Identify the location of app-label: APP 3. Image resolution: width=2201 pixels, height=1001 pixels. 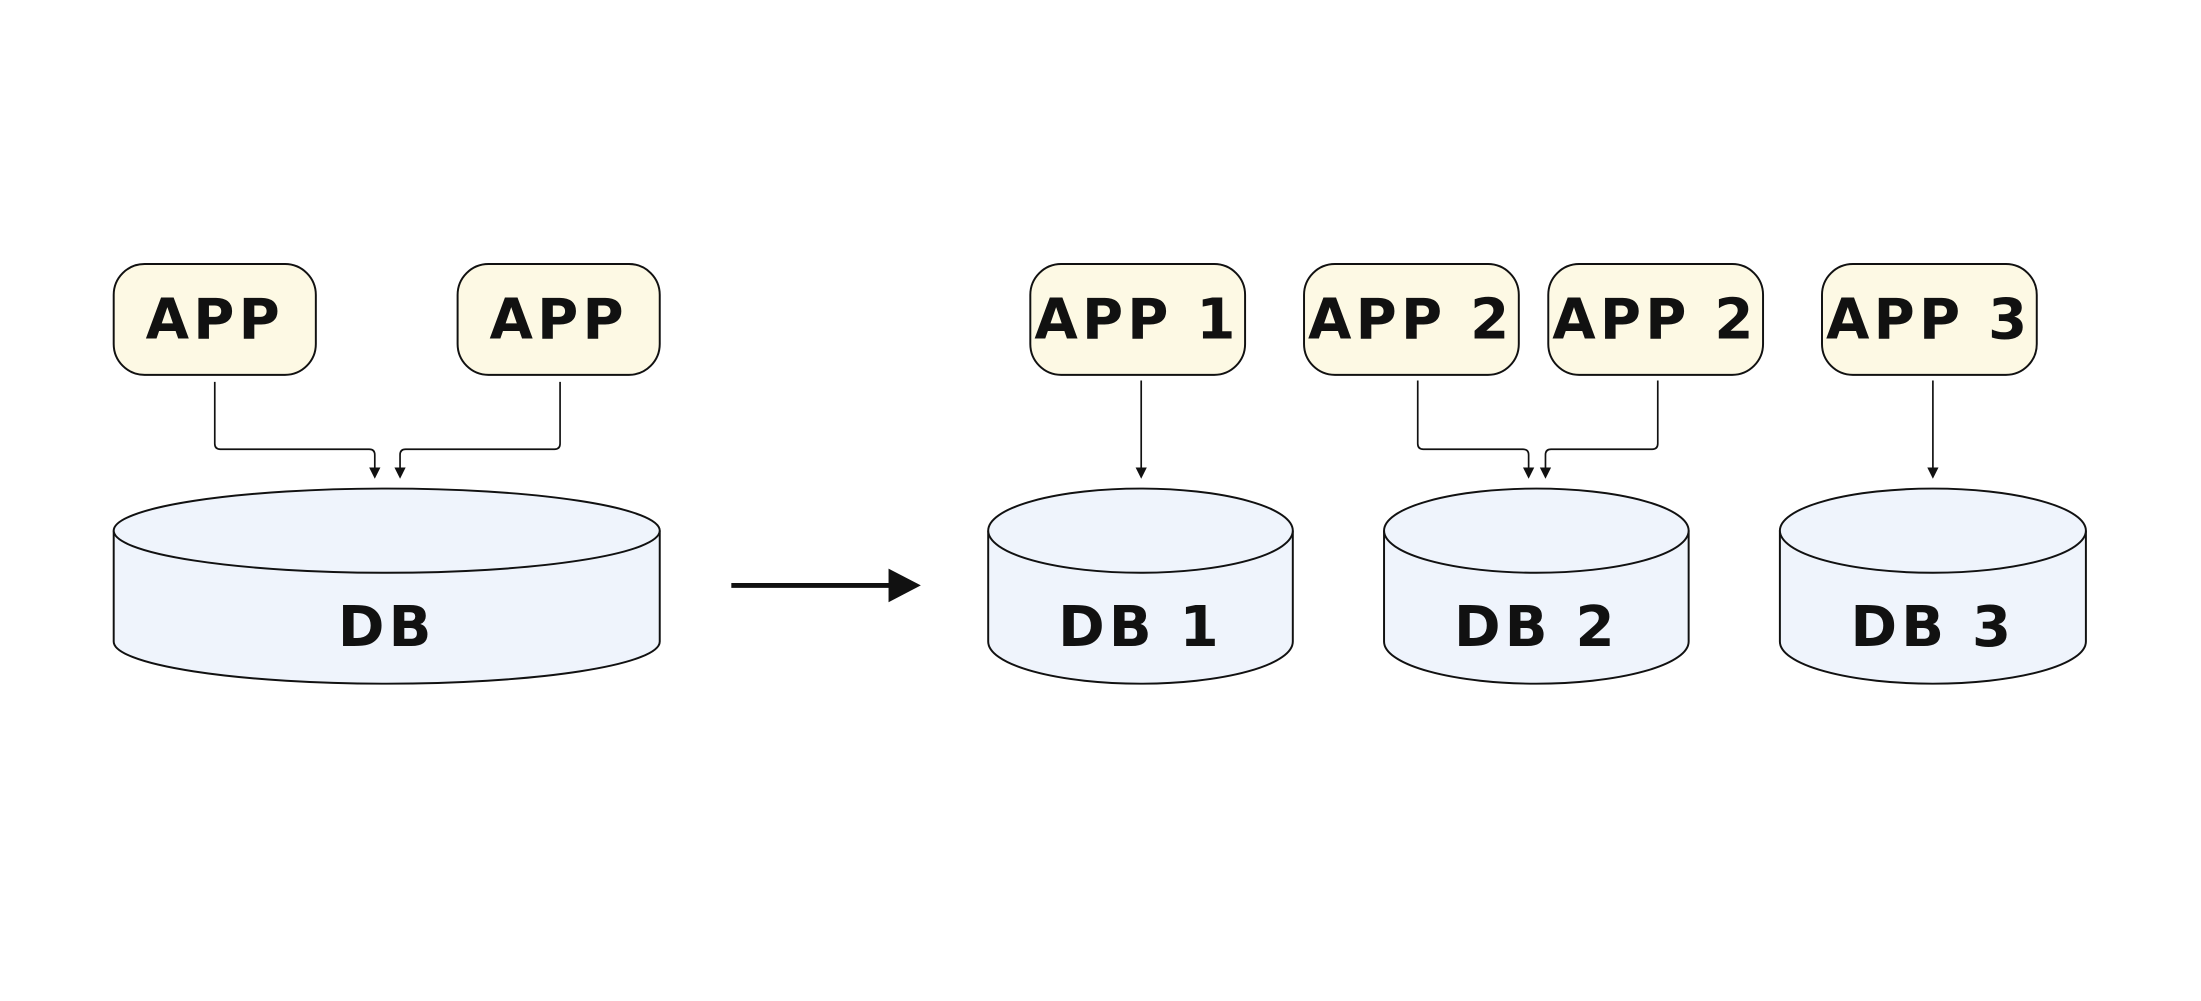
(1928, 320).